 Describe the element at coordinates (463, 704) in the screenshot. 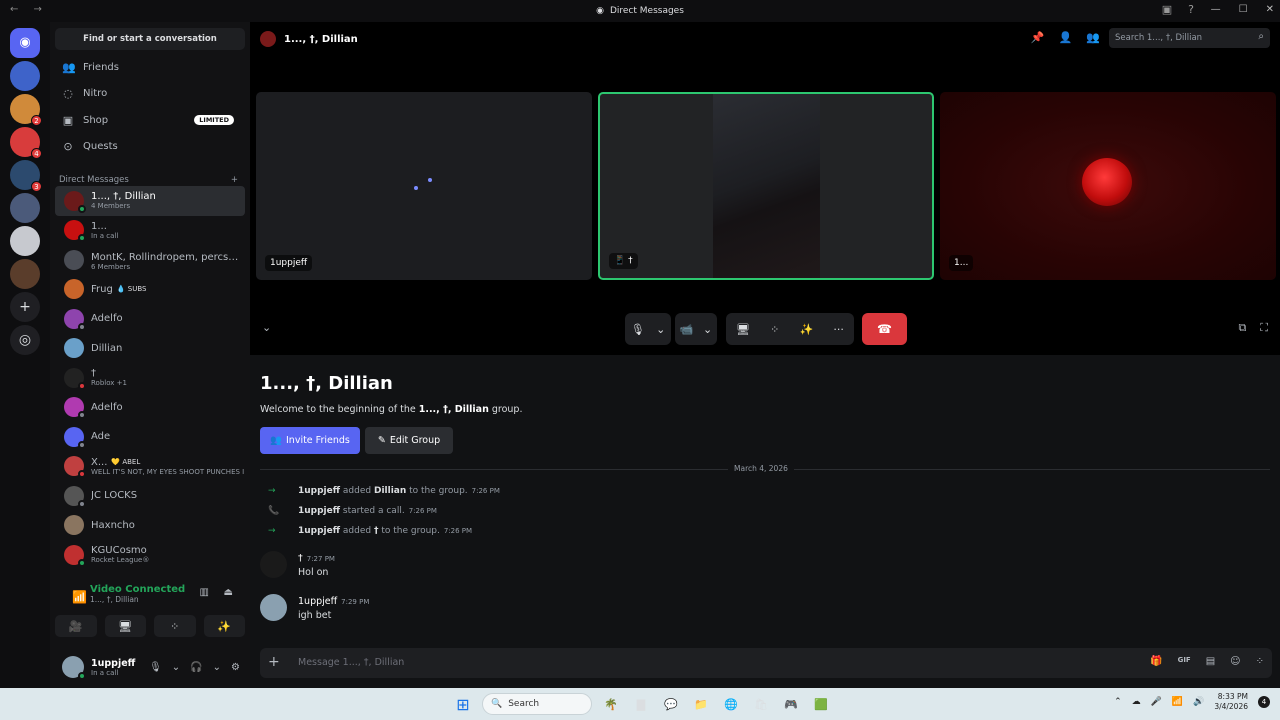

I see `start-button: ⊞` at that location.